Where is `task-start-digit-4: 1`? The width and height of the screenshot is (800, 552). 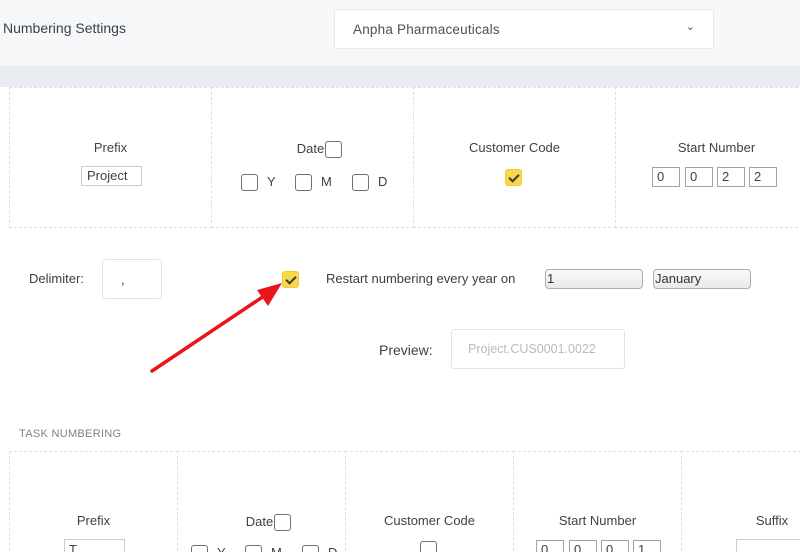 task-start-digit-4: 1 is located at coordinates (647, 546).